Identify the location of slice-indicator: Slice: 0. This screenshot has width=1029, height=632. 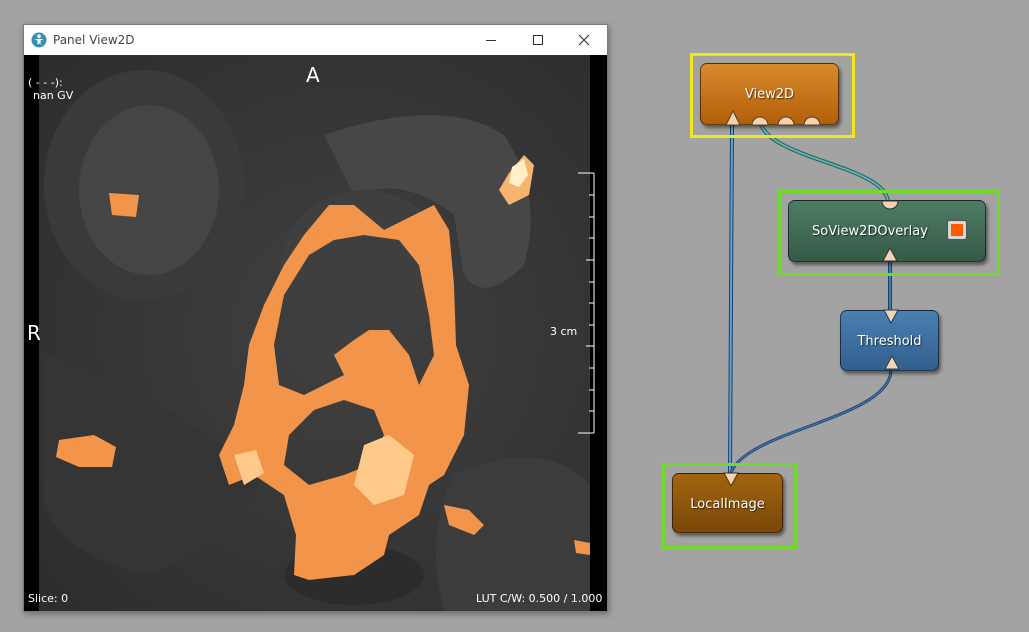
(48, 598).